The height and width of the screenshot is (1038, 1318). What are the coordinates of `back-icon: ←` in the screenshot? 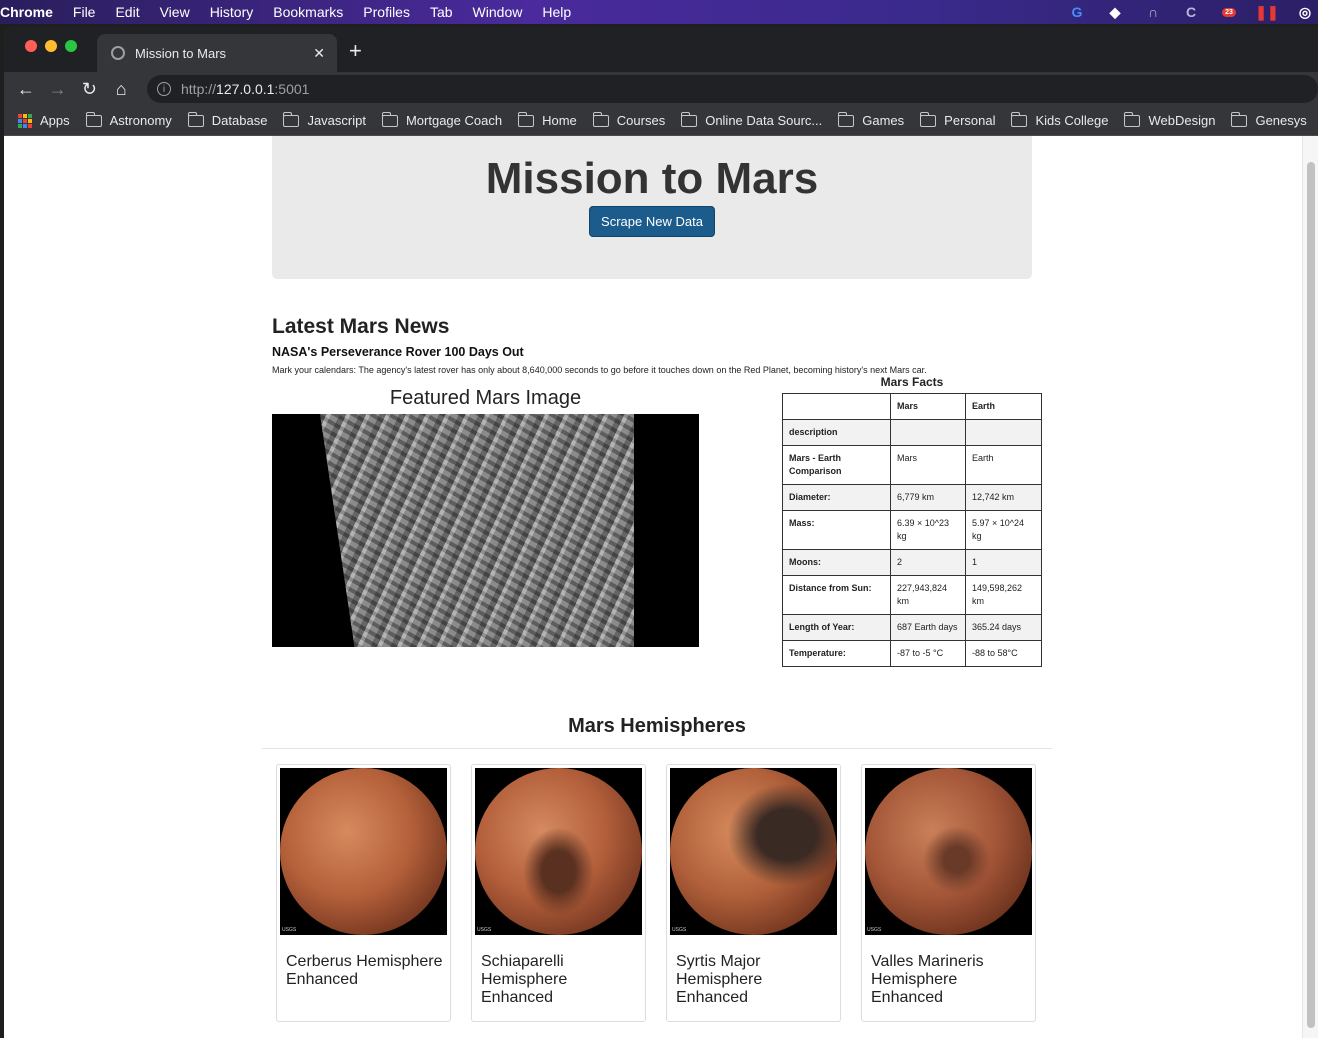 It's located at (26, 89).